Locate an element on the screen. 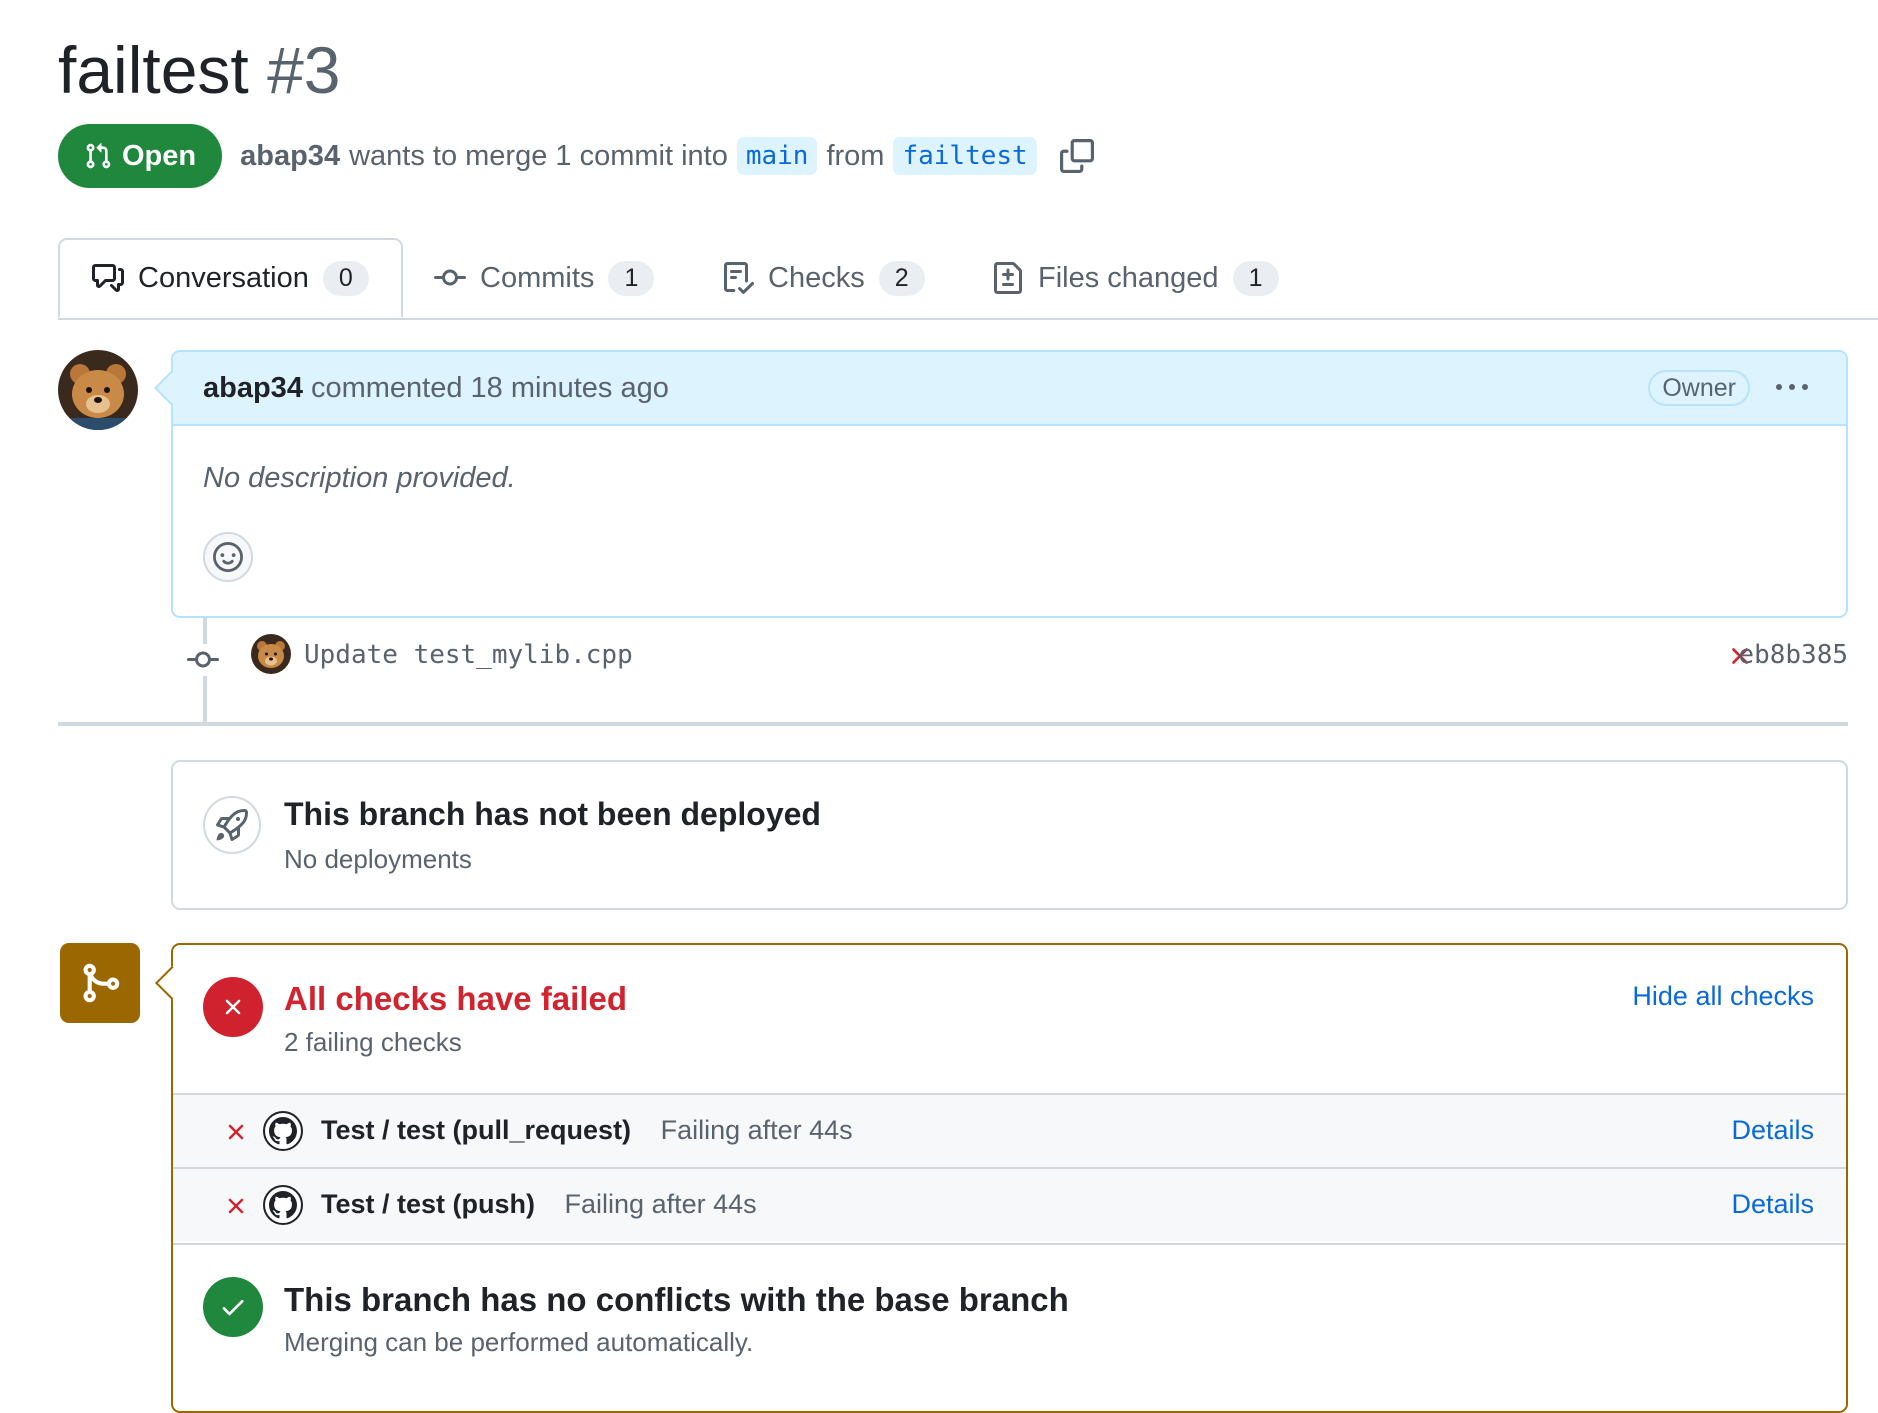 The width and height of the screenshot is (1878, 1413). git-merge-icon is located at coordinates (100, 983).